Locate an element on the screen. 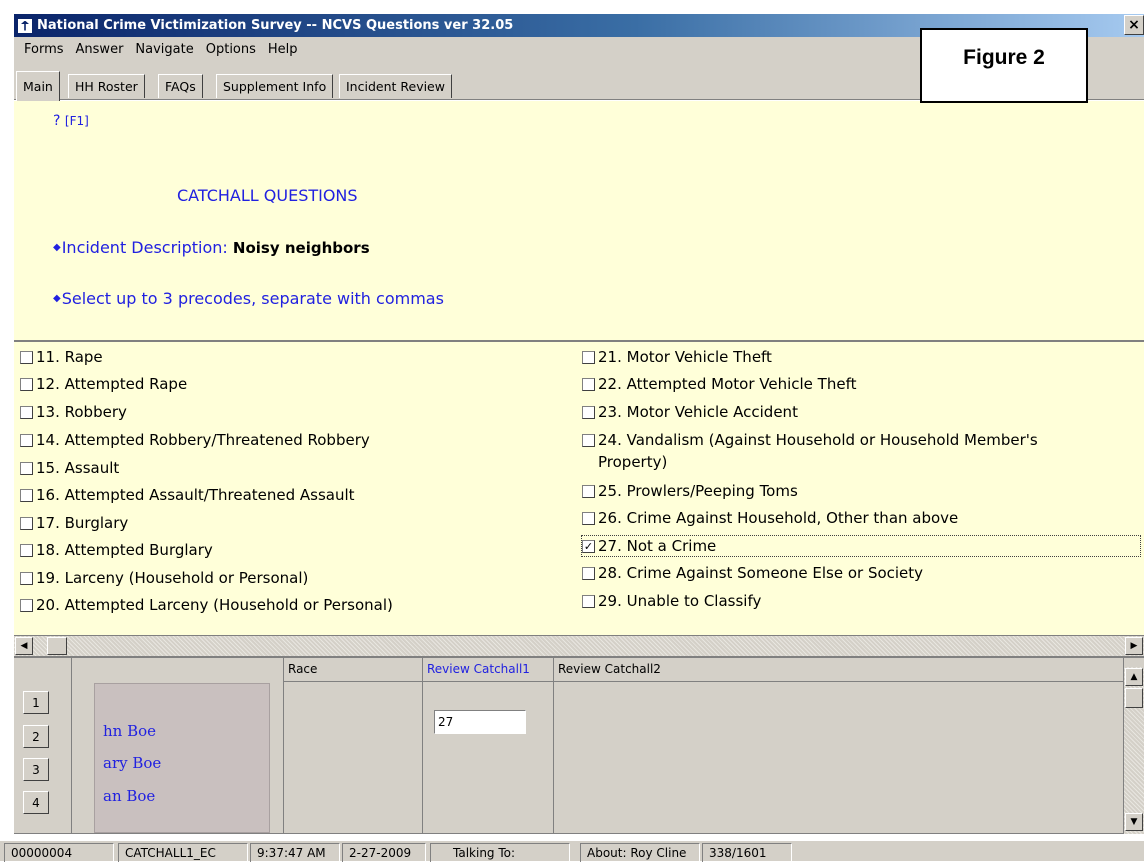 The height and width of the screenshot is (862, 1144). option-11: 11. Rape is located at coordinates (61, 357).